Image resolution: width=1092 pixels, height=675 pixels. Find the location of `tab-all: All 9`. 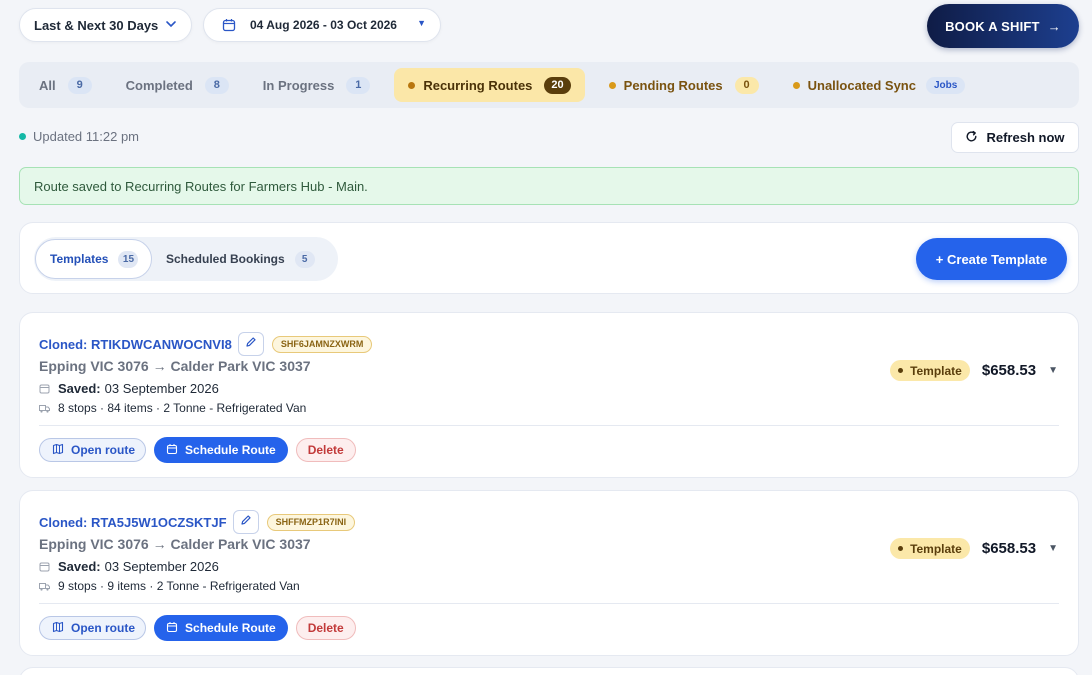

tab-all: All 9 is located at coordinates (65, 85).